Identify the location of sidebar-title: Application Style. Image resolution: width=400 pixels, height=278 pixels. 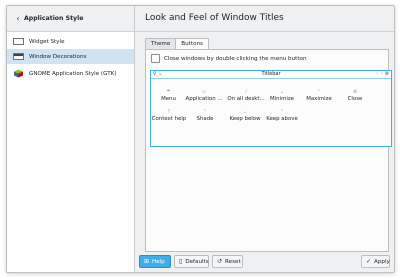
(54, 18).